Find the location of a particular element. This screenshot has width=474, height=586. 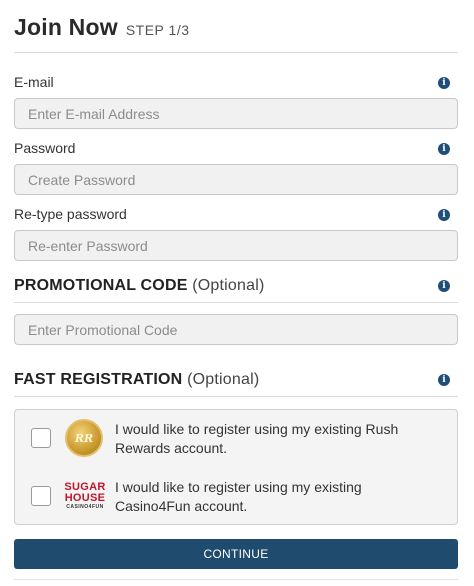

retype-password-info-icon: i is located at coordinates (444, 215).